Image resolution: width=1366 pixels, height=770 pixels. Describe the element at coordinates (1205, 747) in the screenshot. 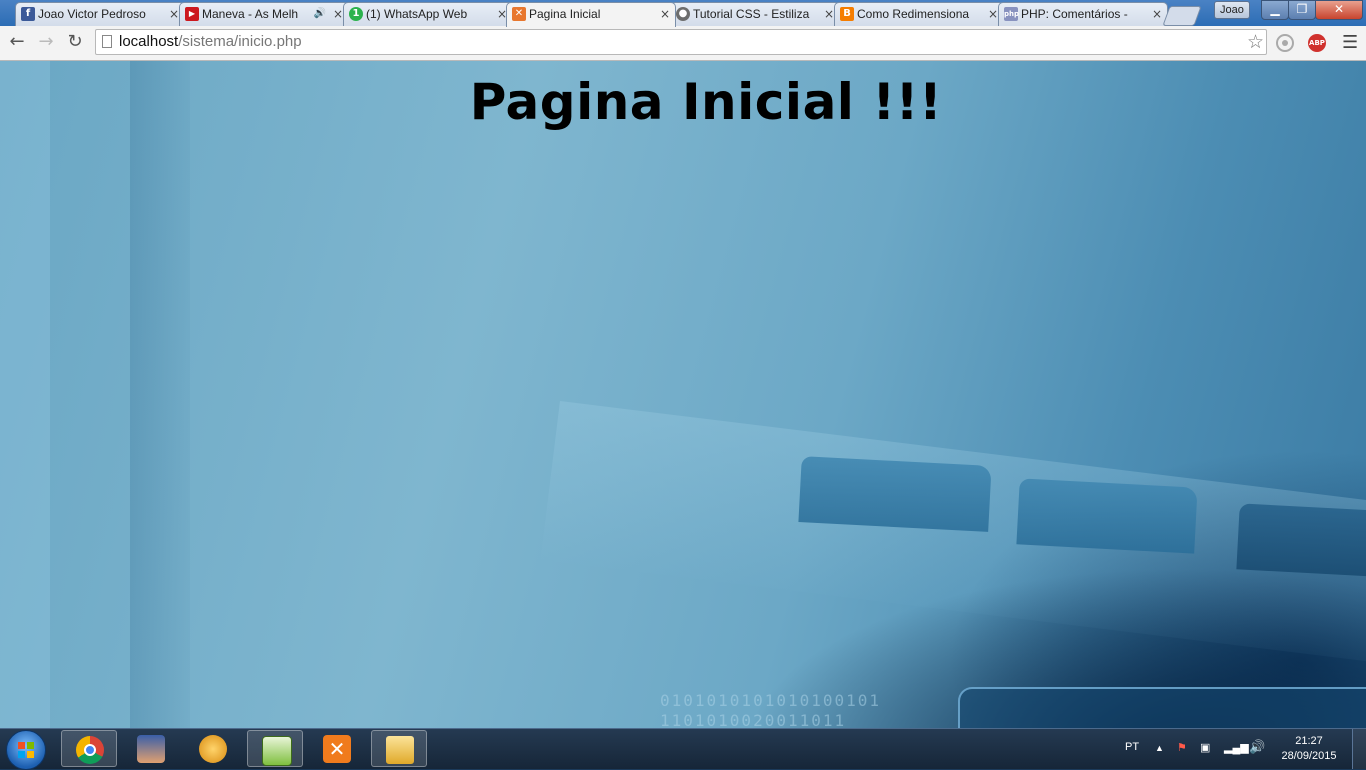

I see `device-icon: ▣` at that location.